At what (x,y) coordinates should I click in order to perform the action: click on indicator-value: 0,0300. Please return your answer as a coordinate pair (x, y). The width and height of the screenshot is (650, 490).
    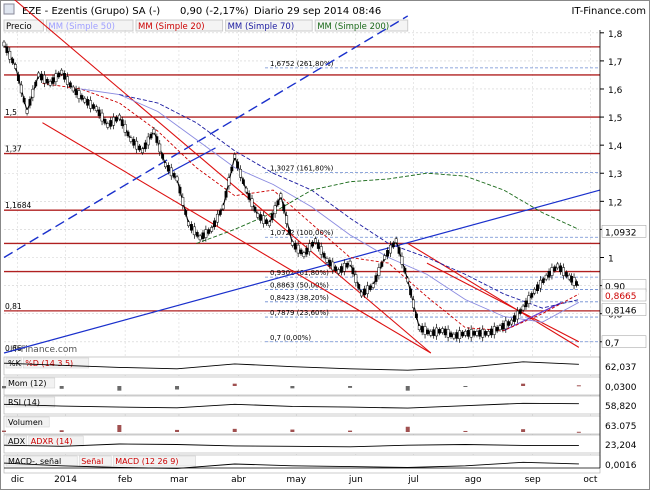
    Looking at the image, I should click on (621, 388).